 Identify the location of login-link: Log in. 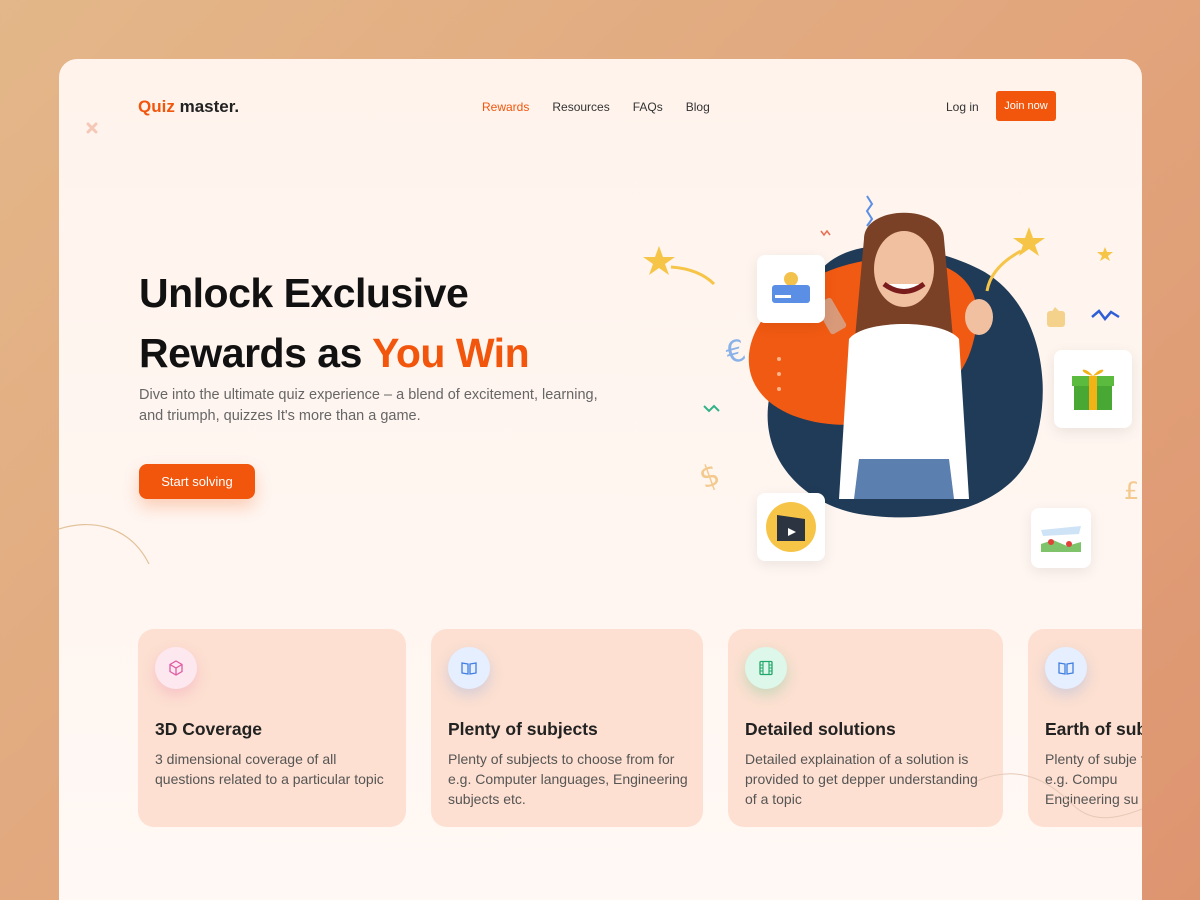
(962, 107).